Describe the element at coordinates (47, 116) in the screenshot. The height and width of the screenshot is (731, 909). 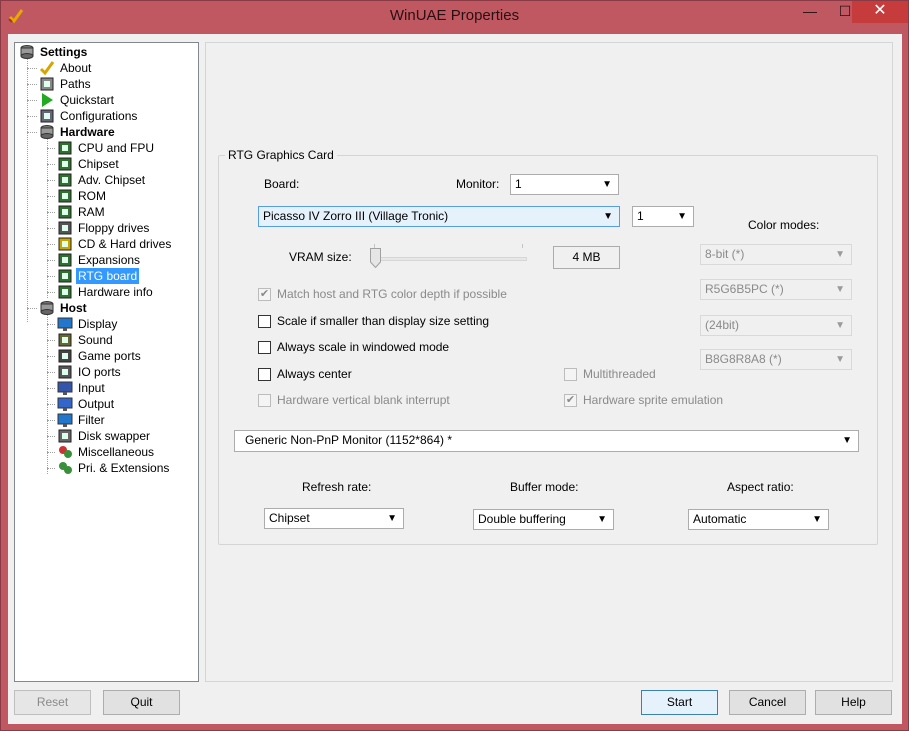
I see `configurations-icon` at that location.